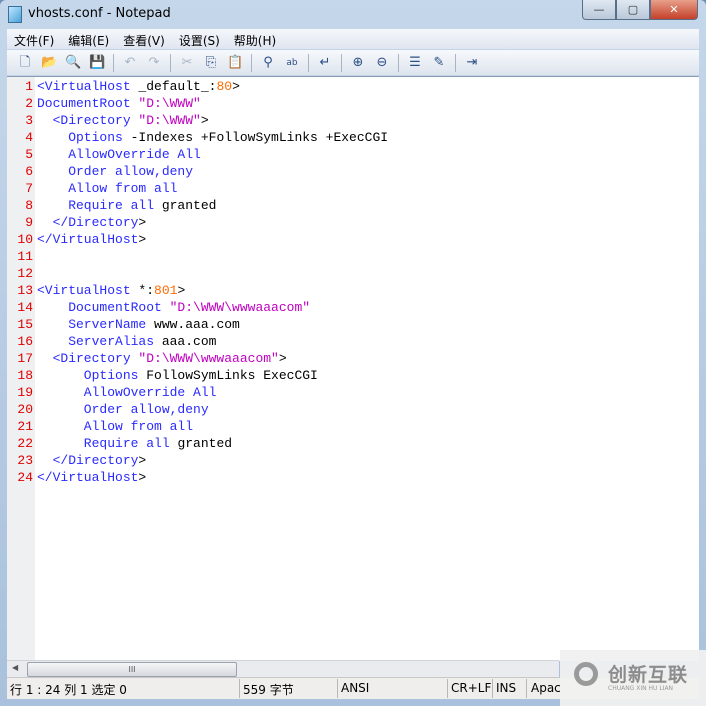  Describe the element at coordinates (268, 690) in the screenshot. I see `status-size: 559 字节` at that location.